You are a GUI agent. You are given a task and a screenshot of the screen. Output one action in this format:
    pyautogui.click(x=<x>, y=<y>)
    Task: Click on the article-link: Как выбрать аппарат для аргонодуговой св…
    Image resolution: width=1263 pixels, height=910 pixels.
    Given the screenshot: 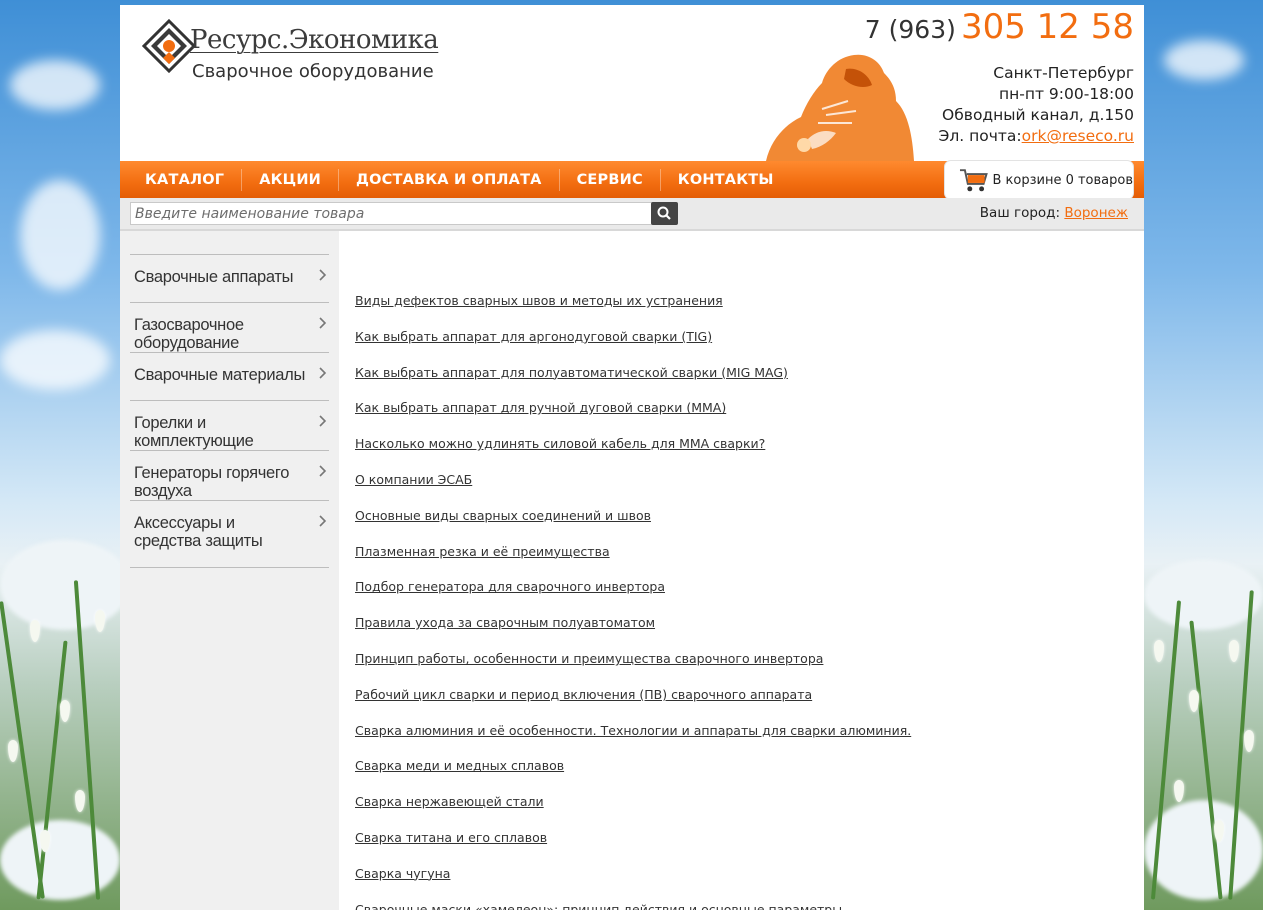 What is the action you would take?
    pyautogui.click(x=633, y=347)
    